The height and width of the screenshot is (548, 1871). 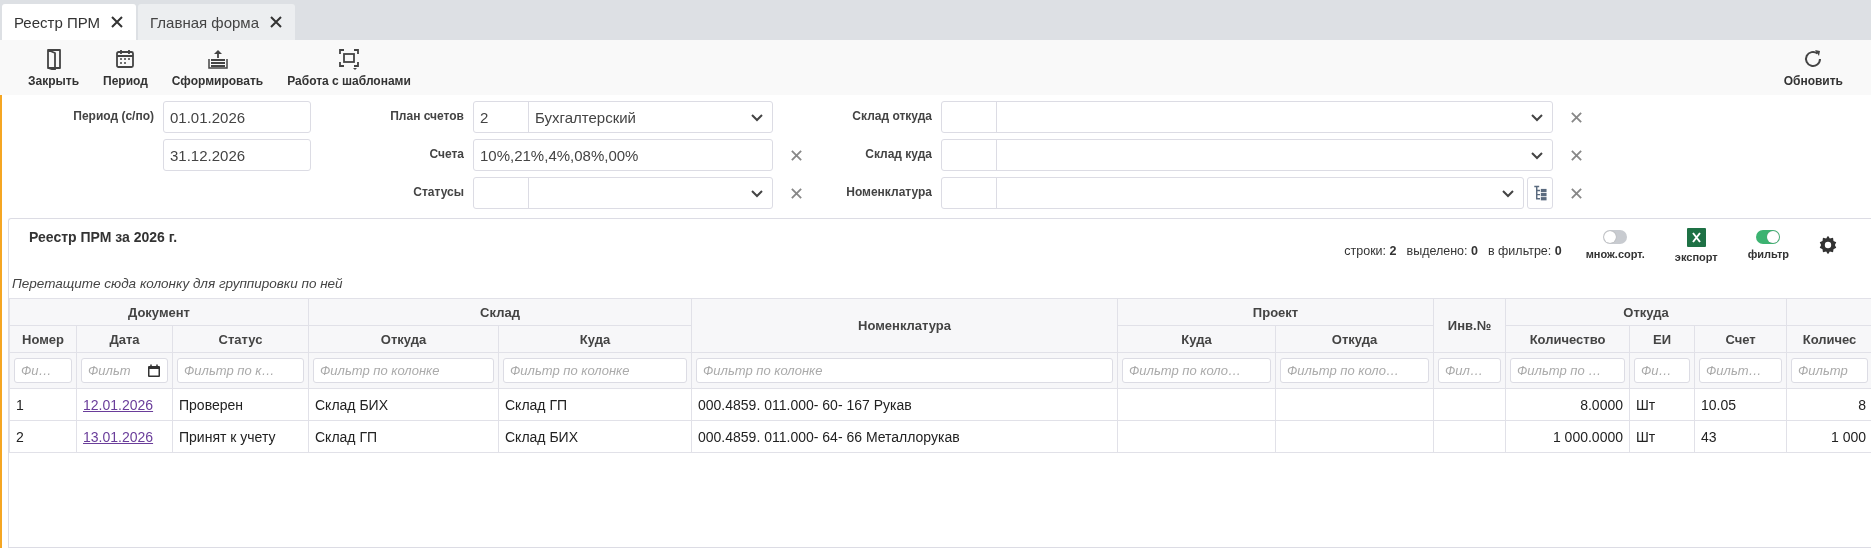 What do you see at coordinates (159, 312) in the screenshot?
I see `column-group-header: Документ` at bounding box center [159, 312].